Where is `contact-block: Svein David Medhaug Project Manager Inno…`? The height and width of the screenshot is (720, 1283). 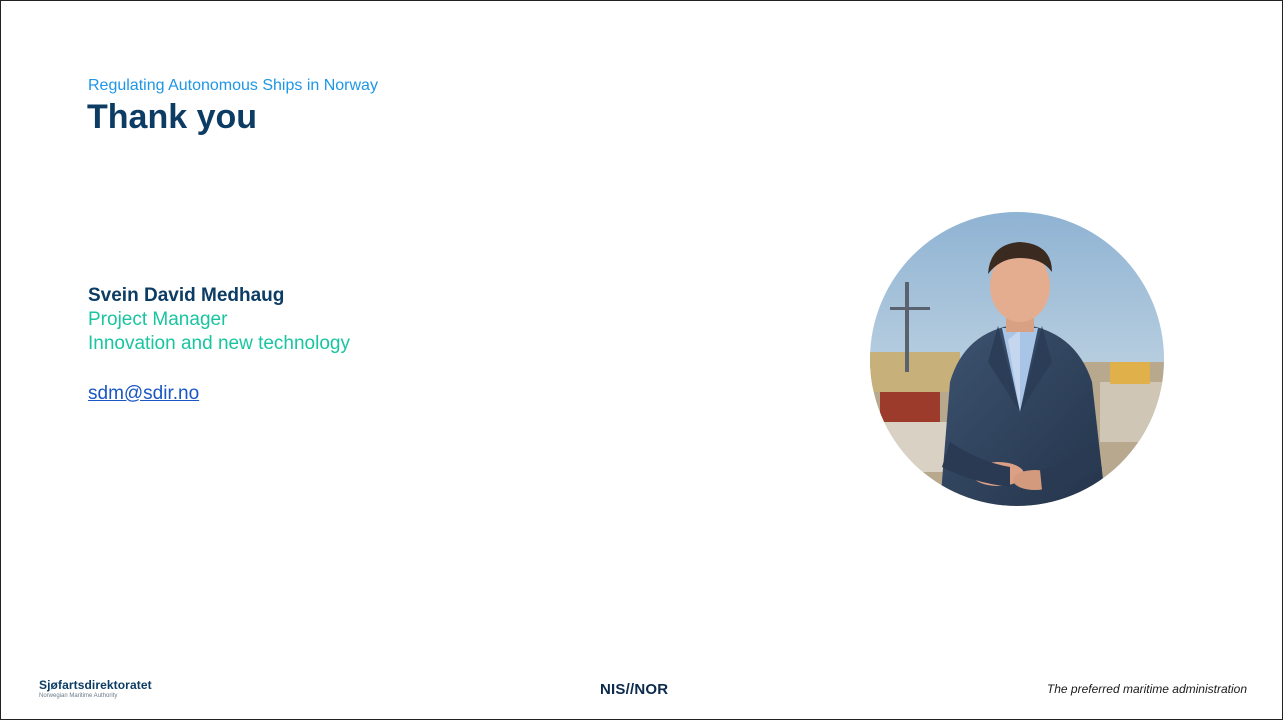
contact-block: Svein David Medhaug Project Manager Inno… is located at coordinates (219, 345).